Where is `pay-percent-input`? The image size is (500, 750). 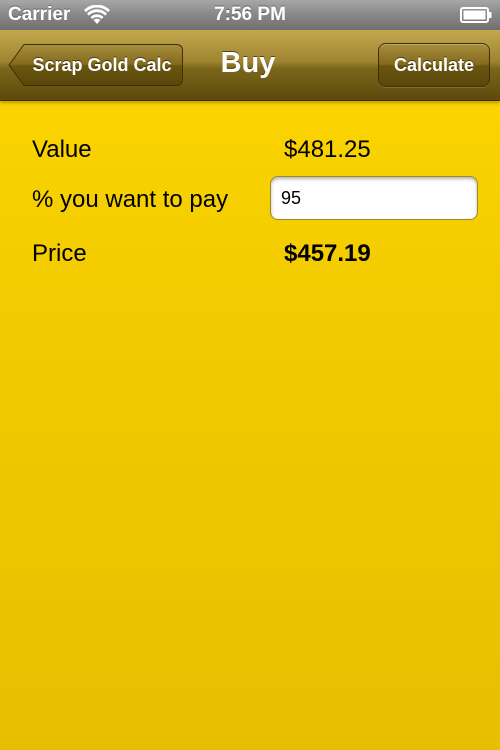
pay-percent-input is located at coordinates (374, 198).